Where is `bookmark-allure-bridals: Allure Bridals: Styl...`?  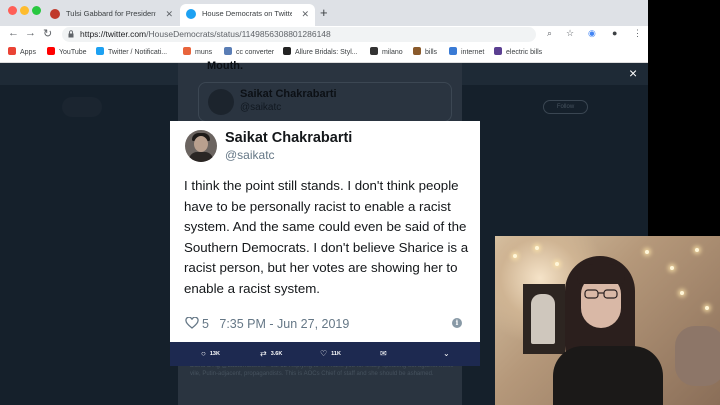
bookmark-allure-bridals: Allure Bridals: Styl... is located at coordinates (320, 51).